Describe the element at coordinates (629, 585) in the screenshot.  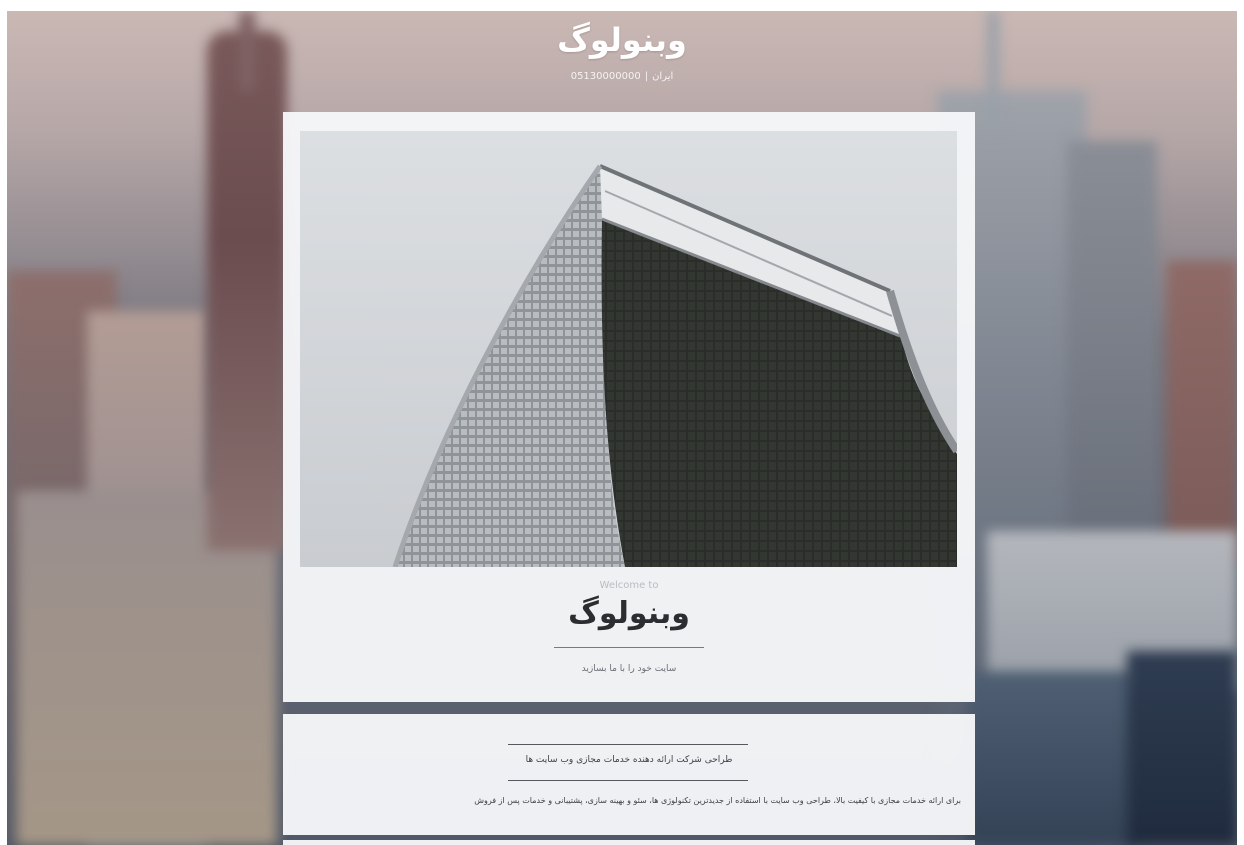
I see `welcome-subtitle: Welcome to` at that location.